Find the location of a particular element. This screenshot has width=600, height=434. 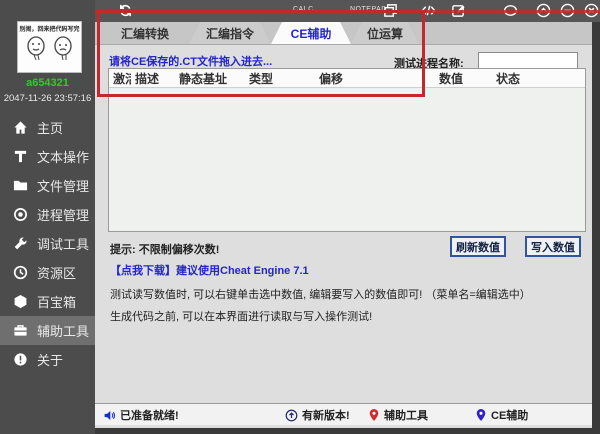

write-values-button: 写入数值 is located at coordinates (553, 246).